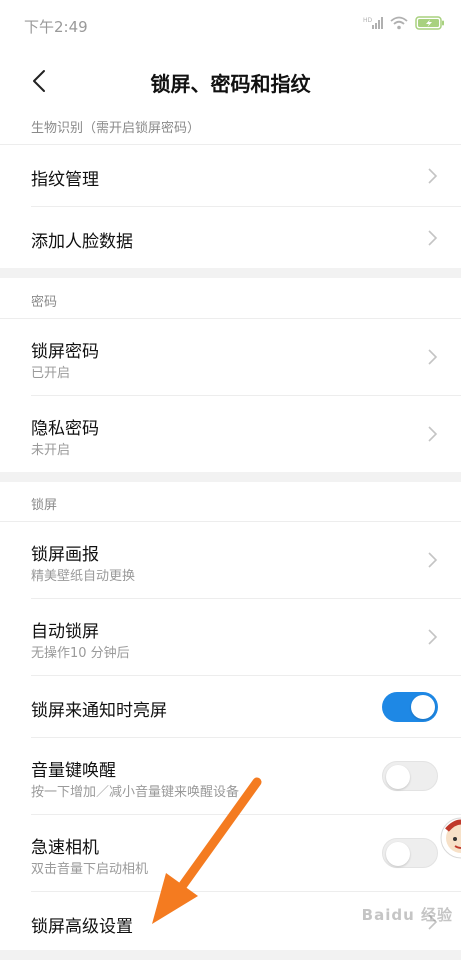 This screenshot has height=960, width=461. Describe the element at coordinates (56, 27) in the screenshot. I see `status-time: 下午2:49` at that location.